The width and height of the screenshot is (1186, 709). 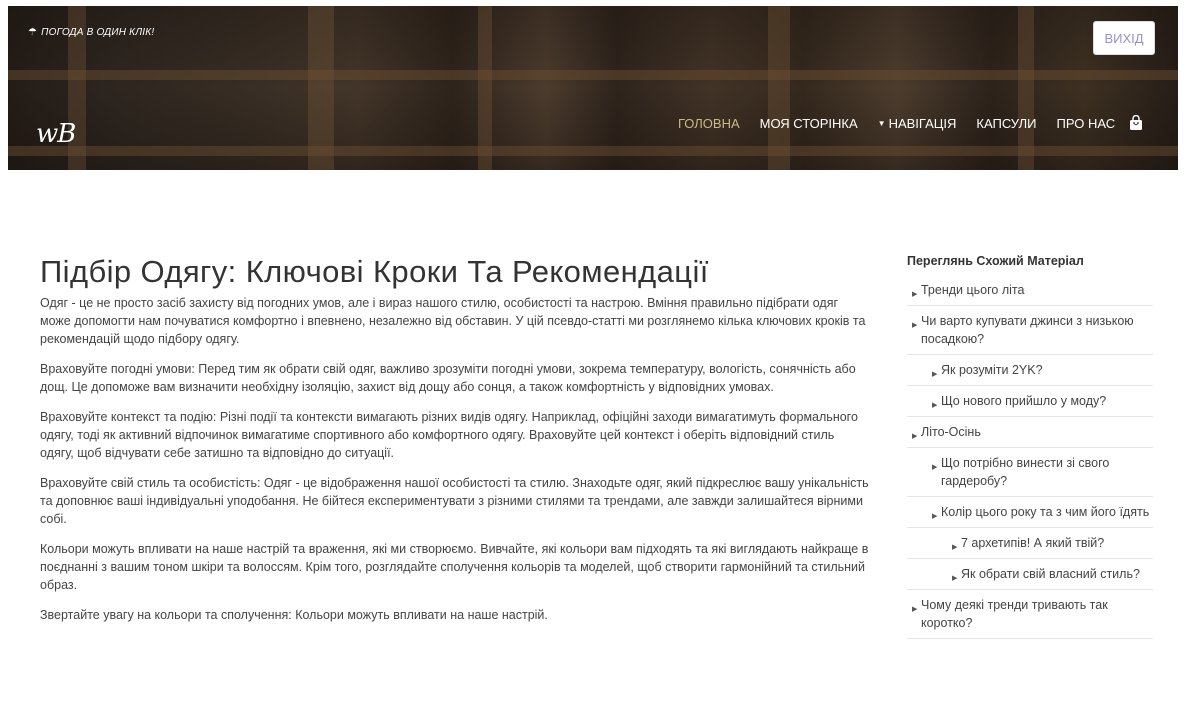 I want to click on nav-item-navigation: ▼ НАВІГАЦІЯ, so click(x=917, y=123).